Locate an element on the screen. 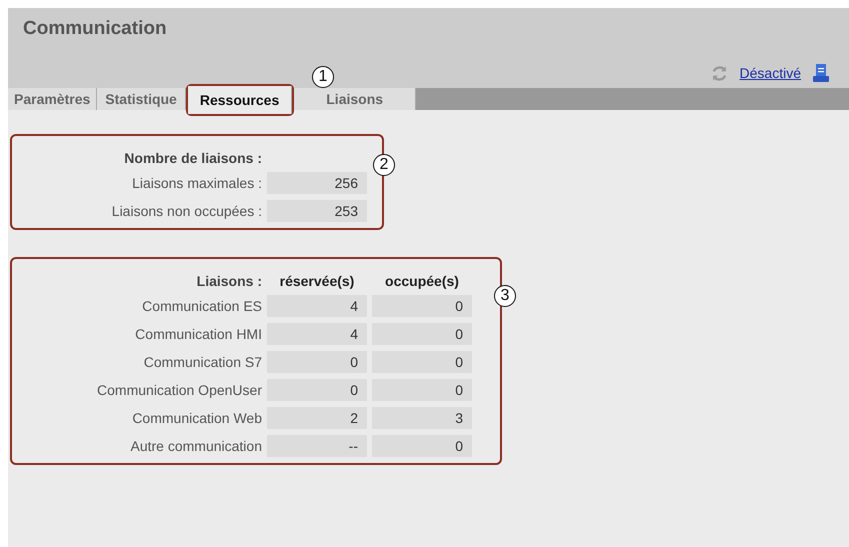 The width and height of the screenshot is (849, 547). status-link: Désactivé is located at coordinates (770, 73).